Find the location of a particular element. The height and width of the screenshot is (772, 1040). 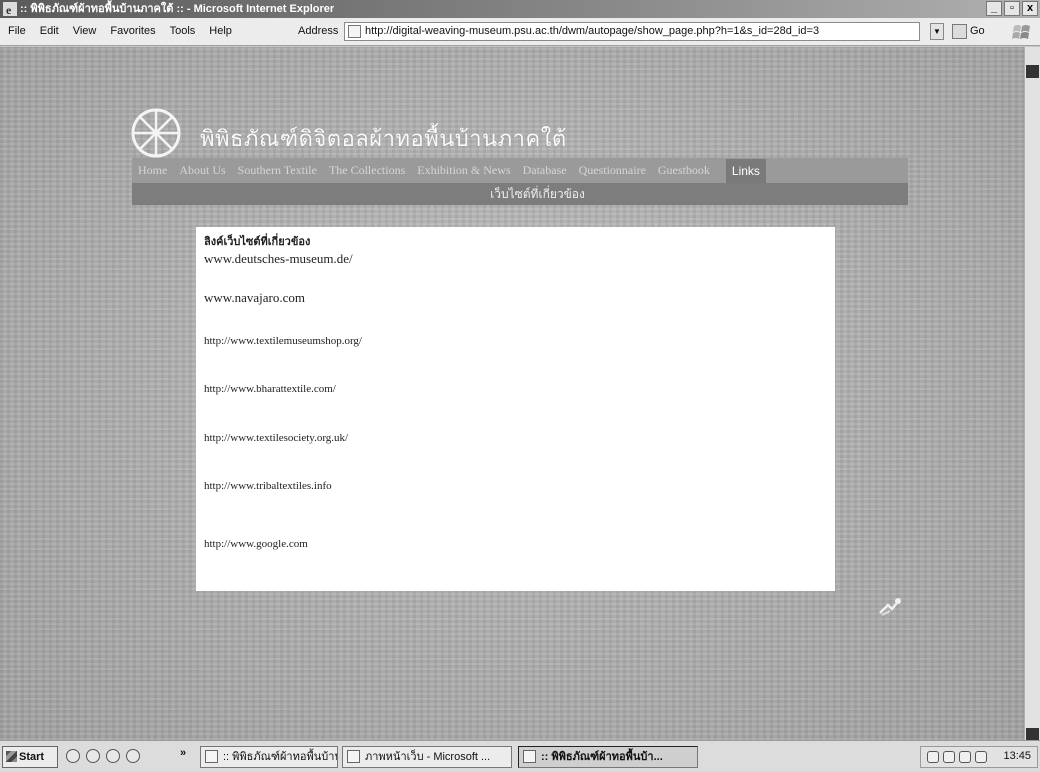

svg-text: e is located at coordinates (9, 9).